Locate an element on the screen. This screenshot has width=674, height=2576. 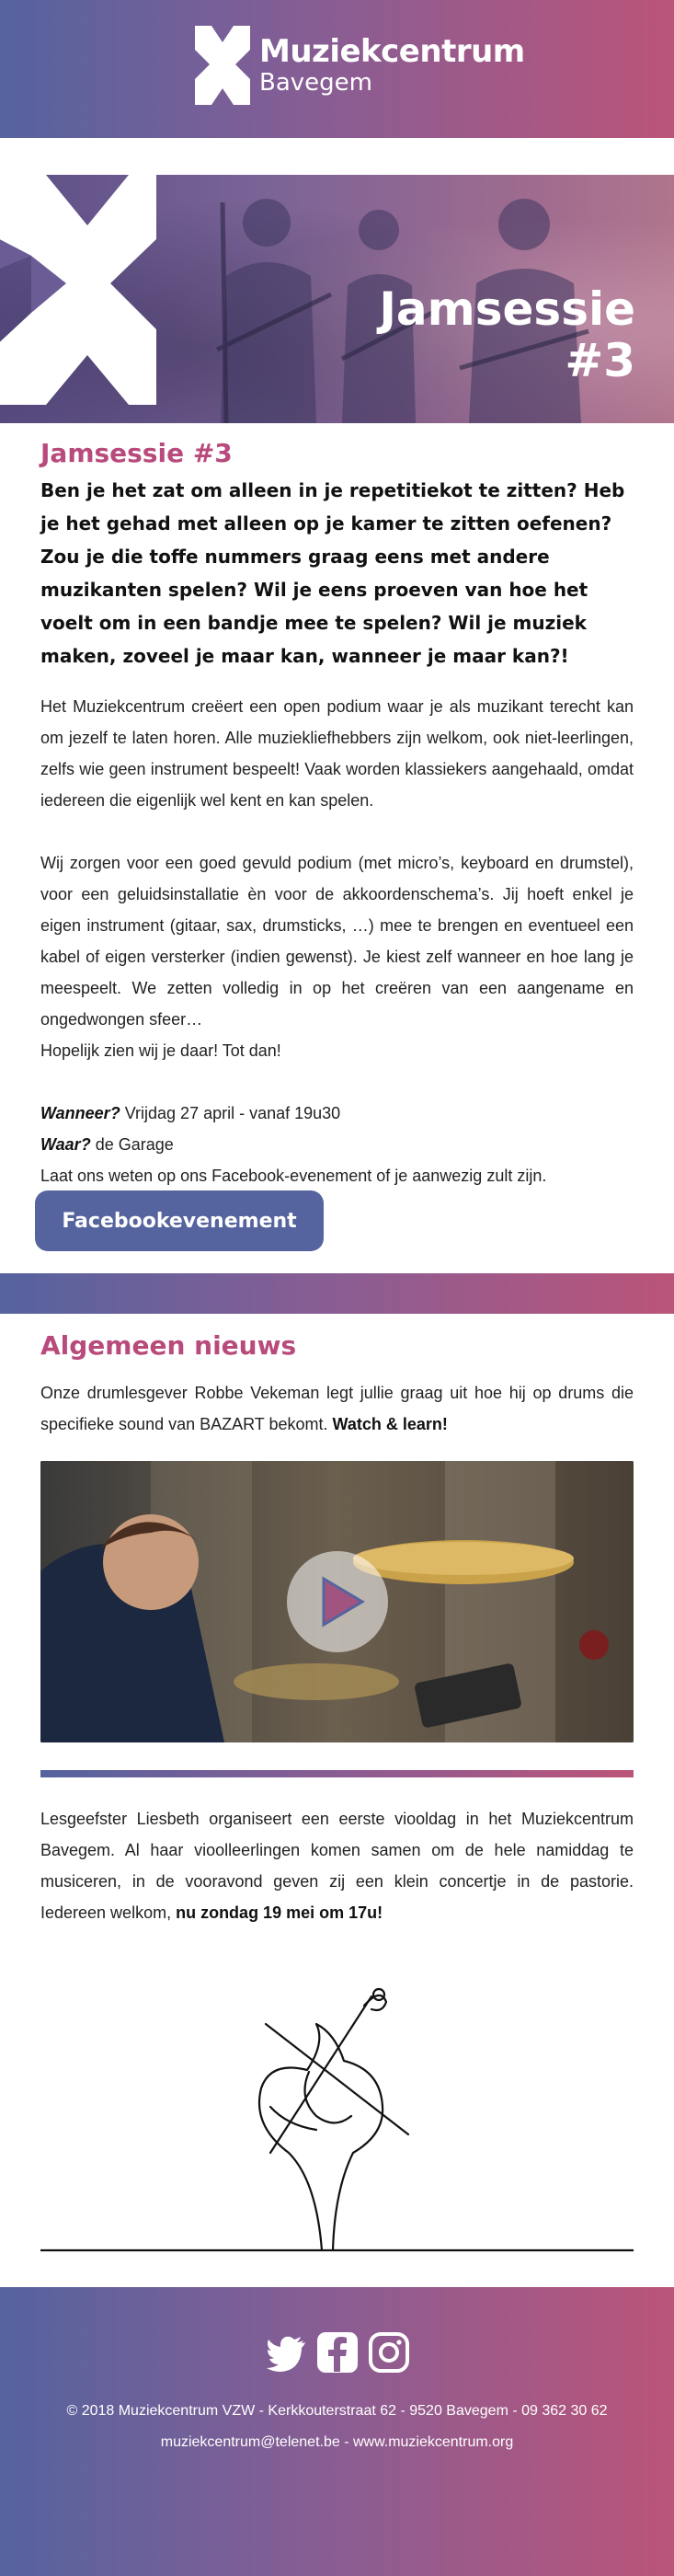
where-value: de Garage is located at coordinates (132, 1144).